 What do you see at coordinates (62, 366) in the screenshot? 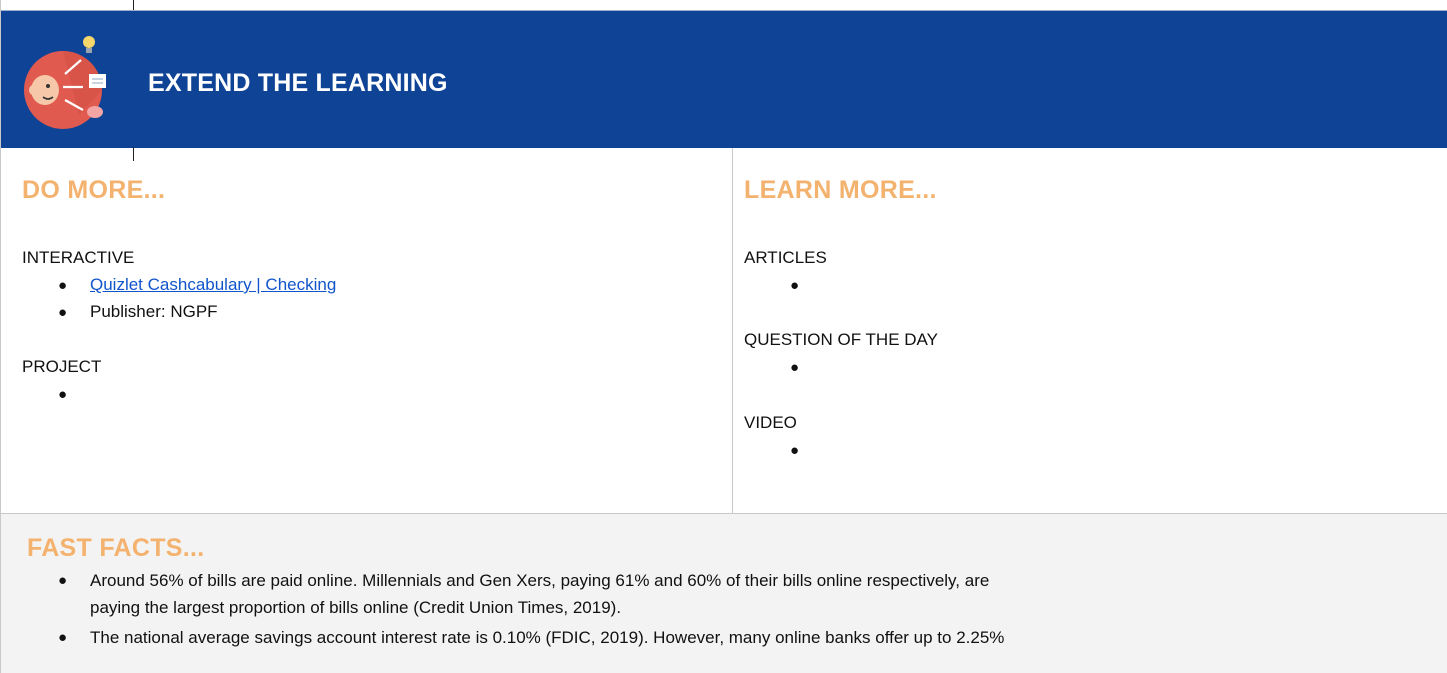
I see `category-project: PROJECT` at bounding box center [62, 366].